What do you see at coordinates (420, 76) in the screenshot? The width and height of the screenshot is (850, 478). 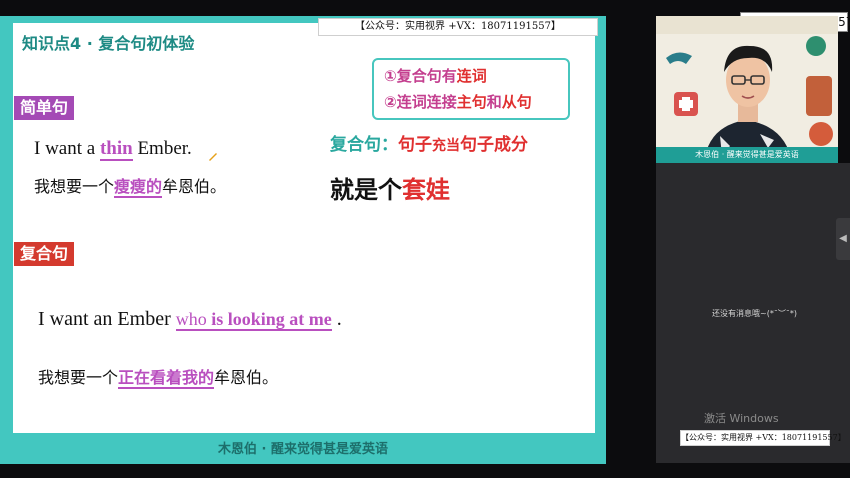 I see `rule-1-text: ①复合句有` at bounding box center [420, 76].